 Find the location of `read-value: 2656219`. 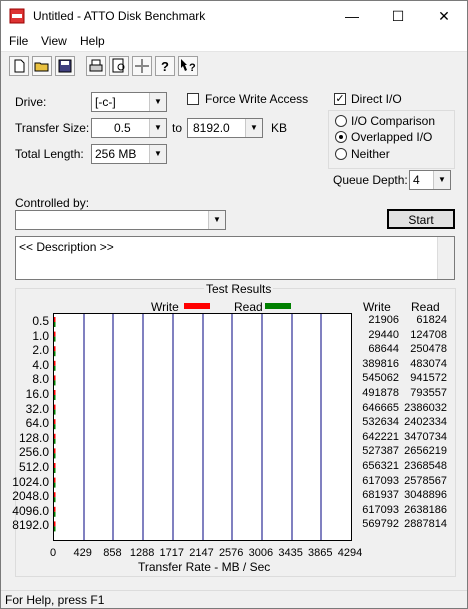

read-value: 2656219 is located at coordinates (425, 451).